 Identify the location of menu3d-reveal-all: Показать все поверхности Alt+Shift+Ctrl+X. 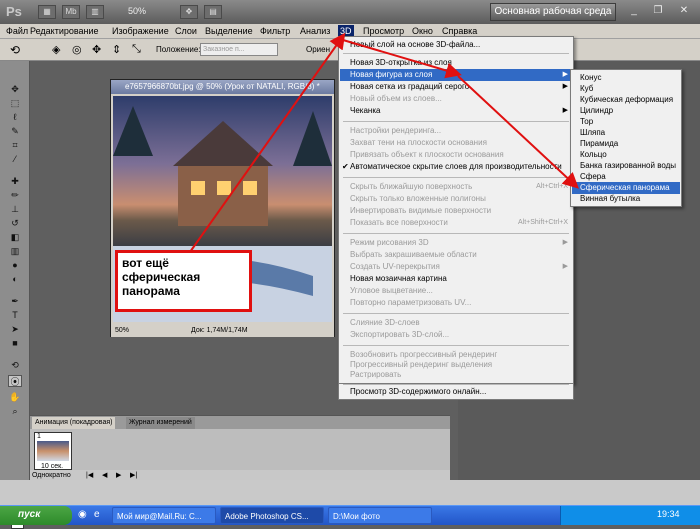
(456, 223).